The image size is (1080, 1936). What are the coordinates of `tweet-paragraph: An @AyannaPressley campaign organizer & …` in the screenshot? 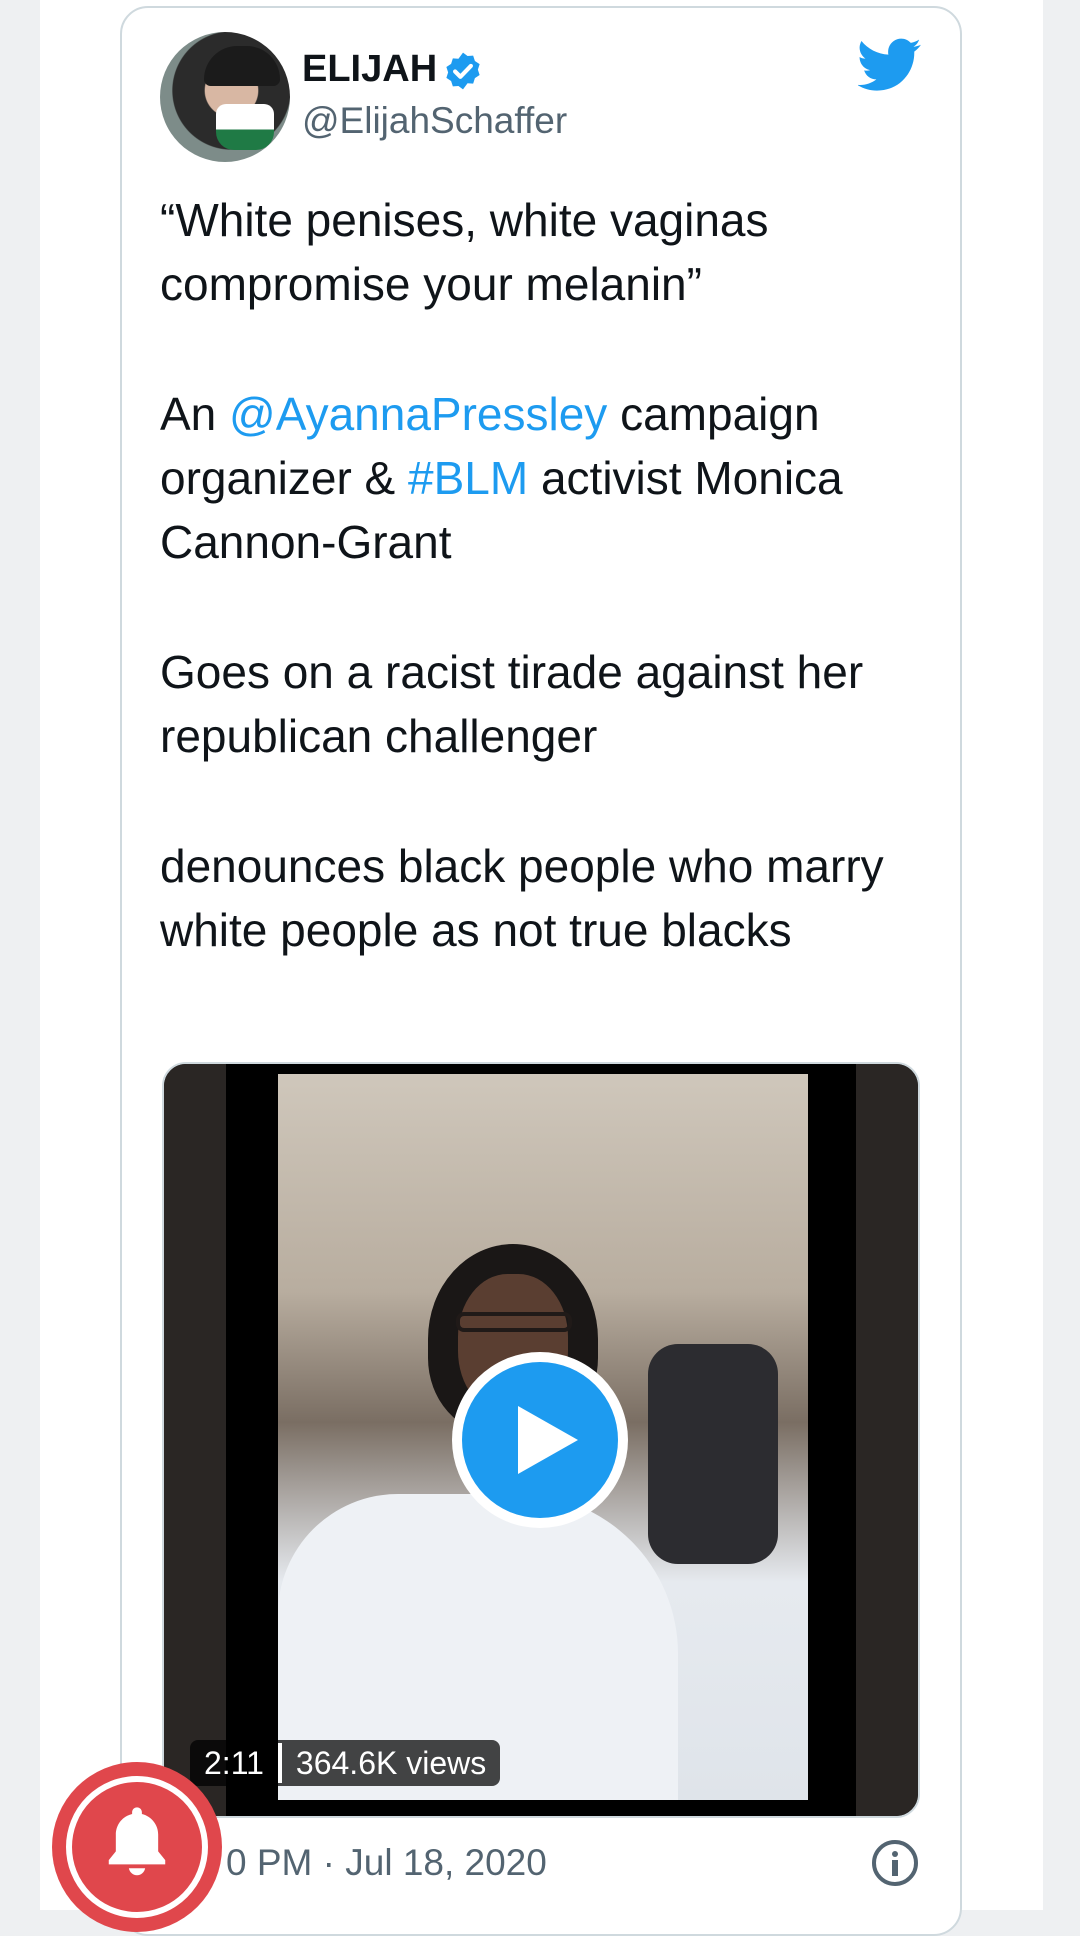 It's located at (550, 478).